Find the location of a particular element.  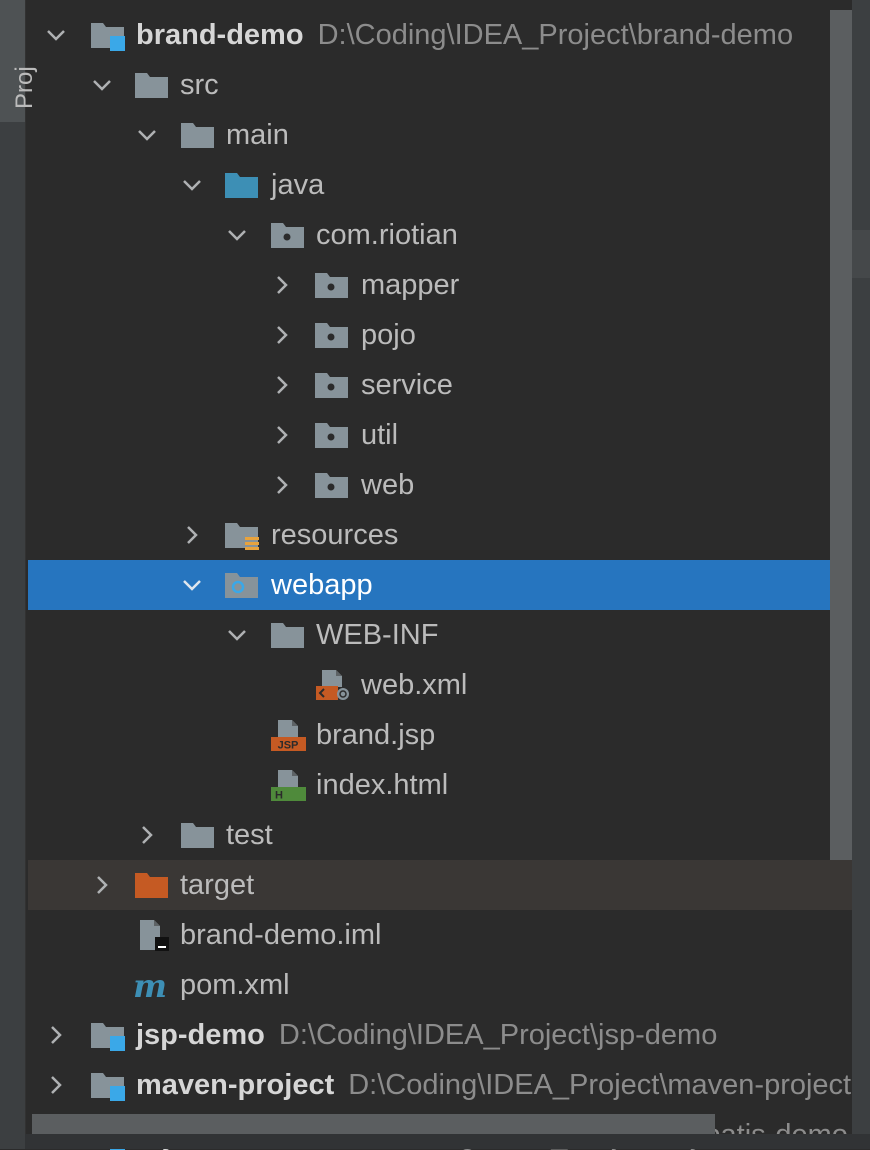

tree-node-web-xml: web.xml is located at coordinates (440, 685).